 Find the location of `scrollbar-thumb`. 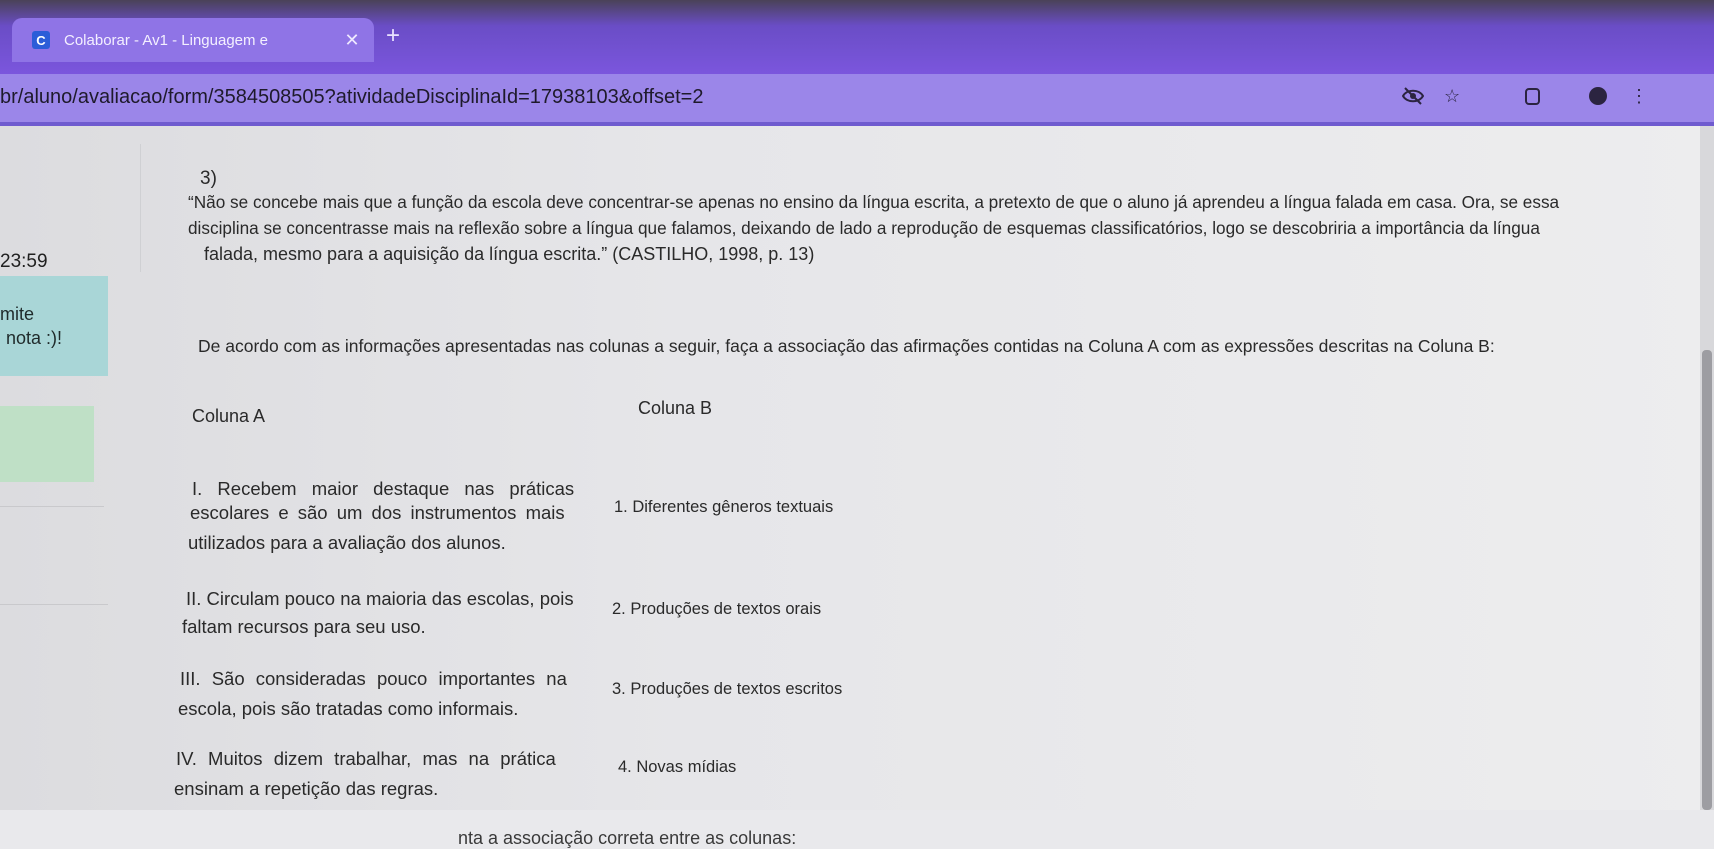

scrollbar-thumb is located at coordinates (1707, 580).